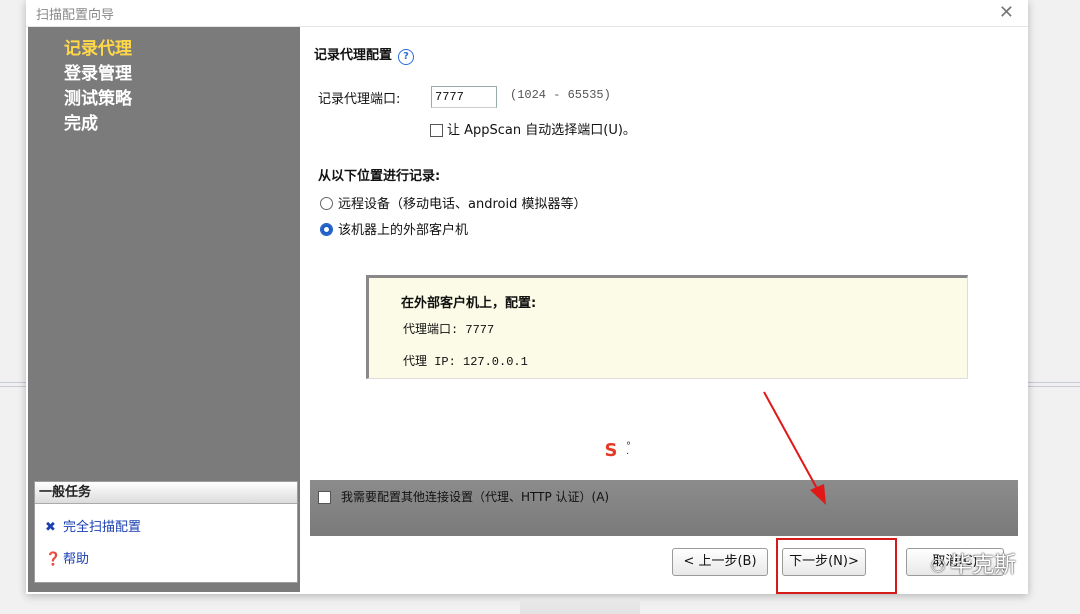 Image resolution: width=1080 pixels, height=614 pixels. What do you see at coordinates (580, 606) in the screenshot?
I see `background-decoration` at bounding box center [580, 606].